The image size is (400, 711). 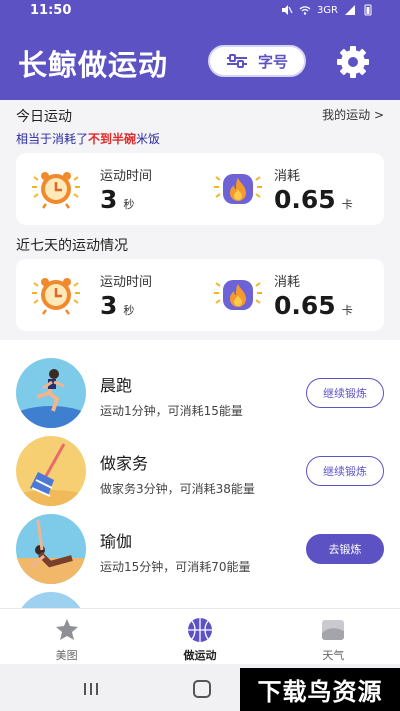 I want to click on font-size-button: 字号, so click(x=257, y=61).